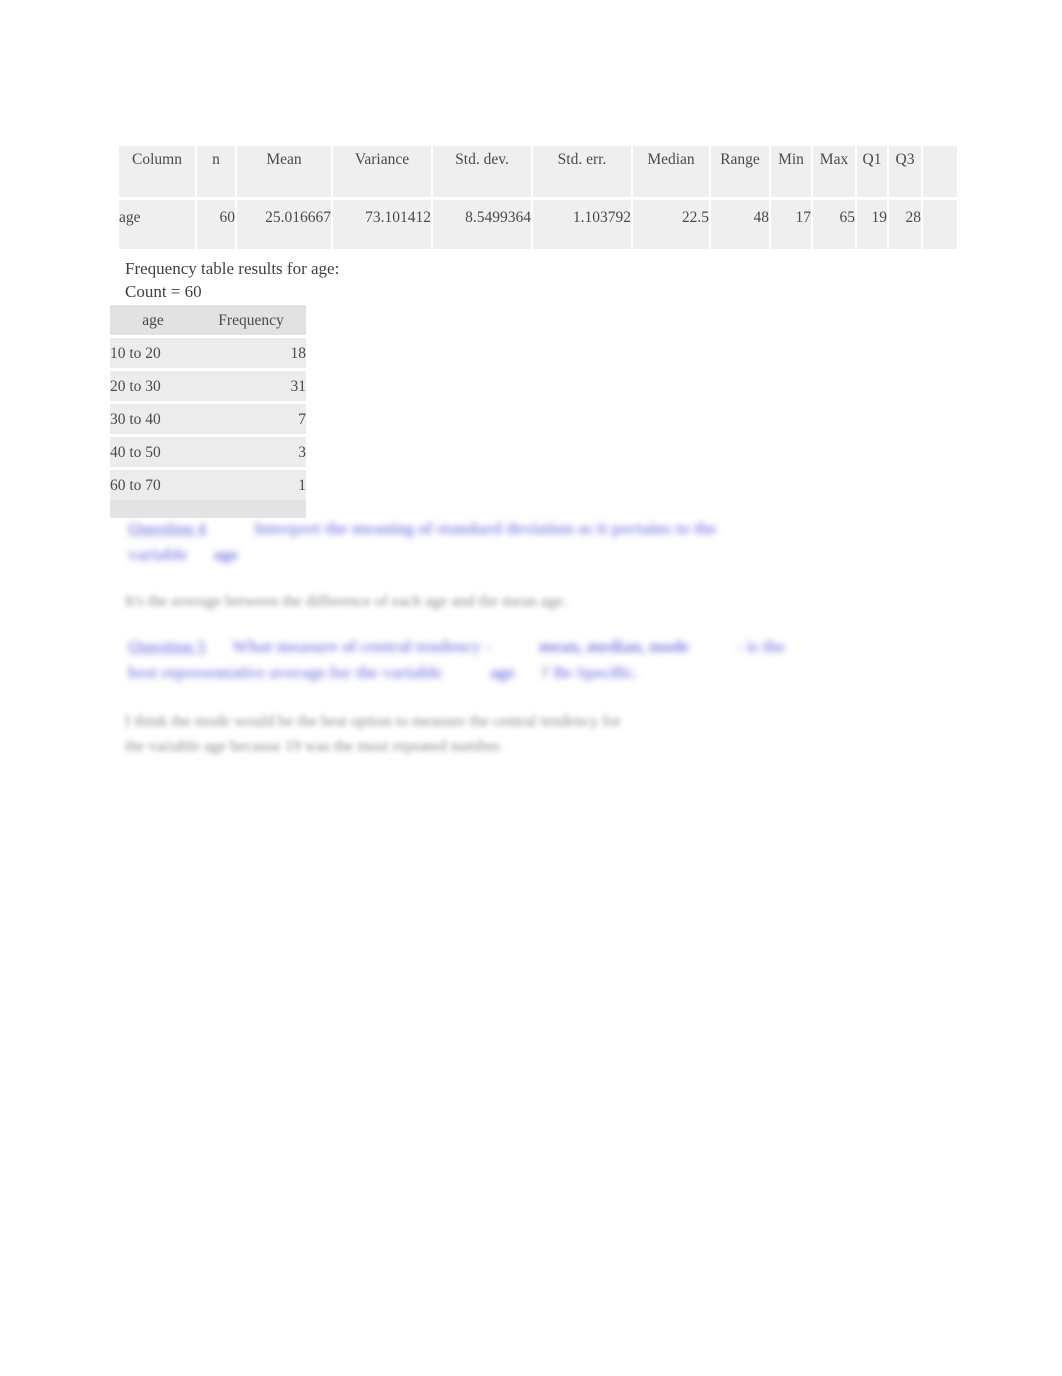  Describe the element at coordinates (157, 223) in the screenshot. I see `cell-column: age` at that location.